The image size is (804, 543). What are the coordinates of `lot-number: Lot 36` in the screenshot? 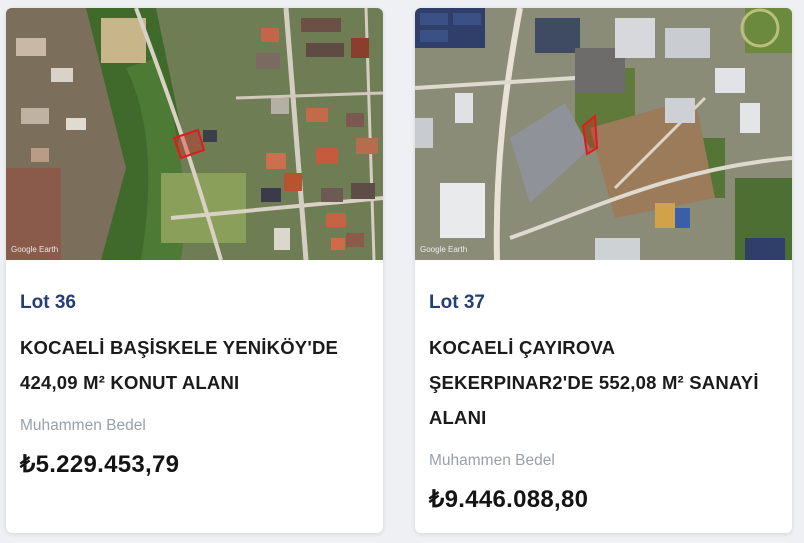 It's located at (48, 302).